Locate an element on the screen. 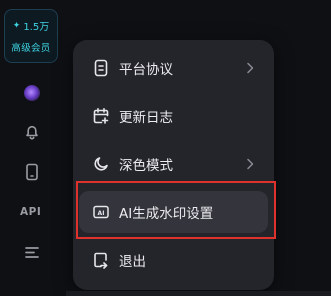 The image size is (331, 296). svg-text: AI is located at coordinates (101, 213).